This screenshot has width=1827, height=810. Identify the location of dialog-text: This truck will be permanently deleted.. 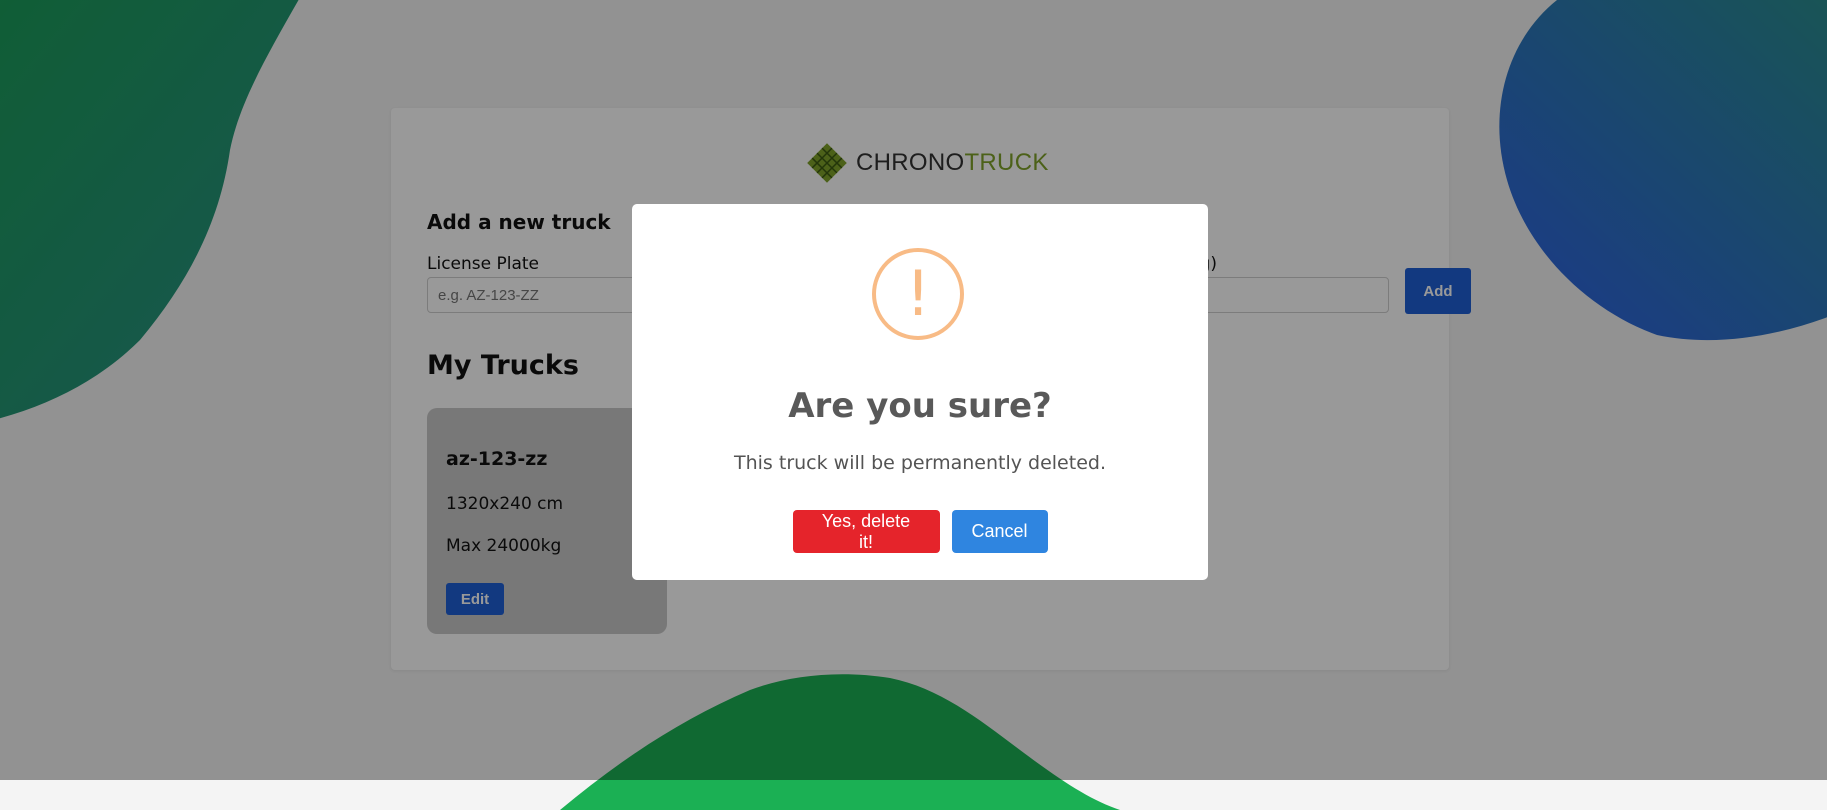
(920, 463).